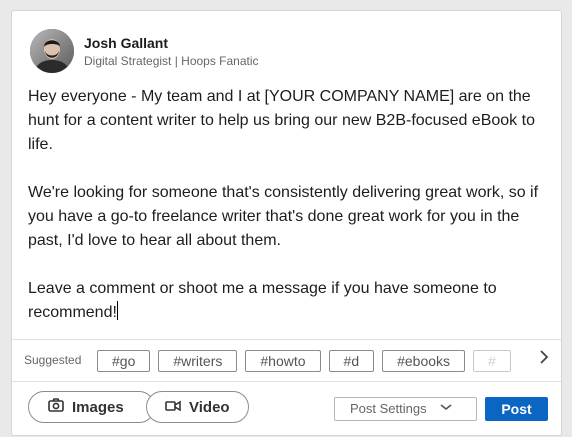 Image resolution: width=572 pixels, height=437 pixels. What do you see at coordinates (544, 359) in the screenshot?
I see `chevron-right-icon` at bounding box center [544, 359].